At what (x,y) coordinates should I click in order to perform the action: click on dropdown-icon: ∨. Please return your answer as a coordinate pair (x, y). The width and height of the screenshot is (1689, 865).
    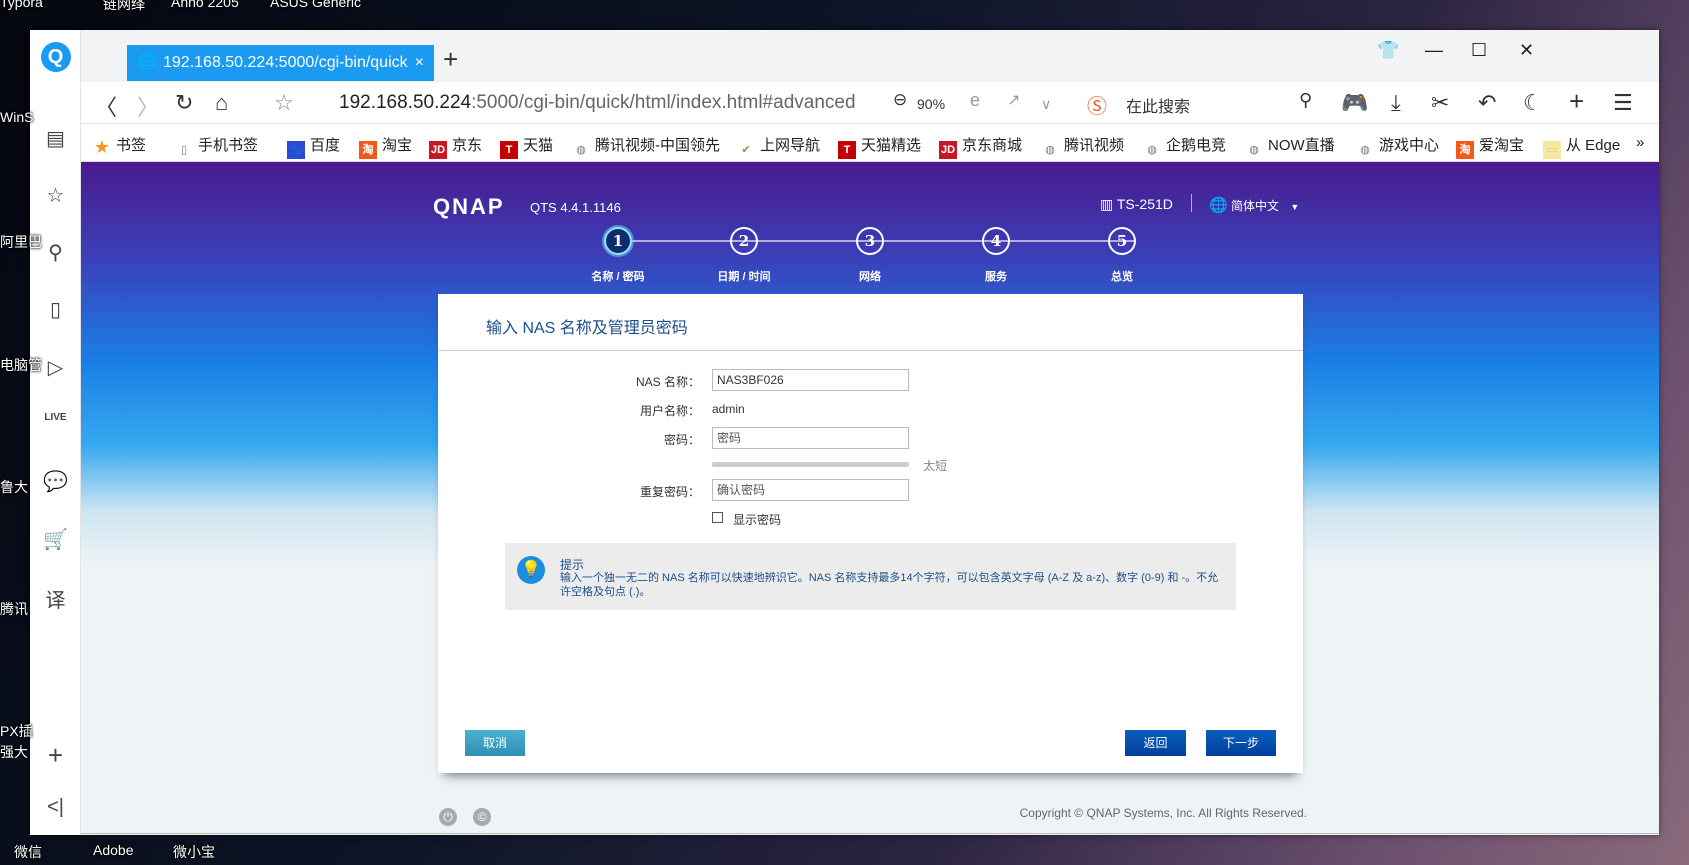
    Looking at the image, I should click on (1046, 104).